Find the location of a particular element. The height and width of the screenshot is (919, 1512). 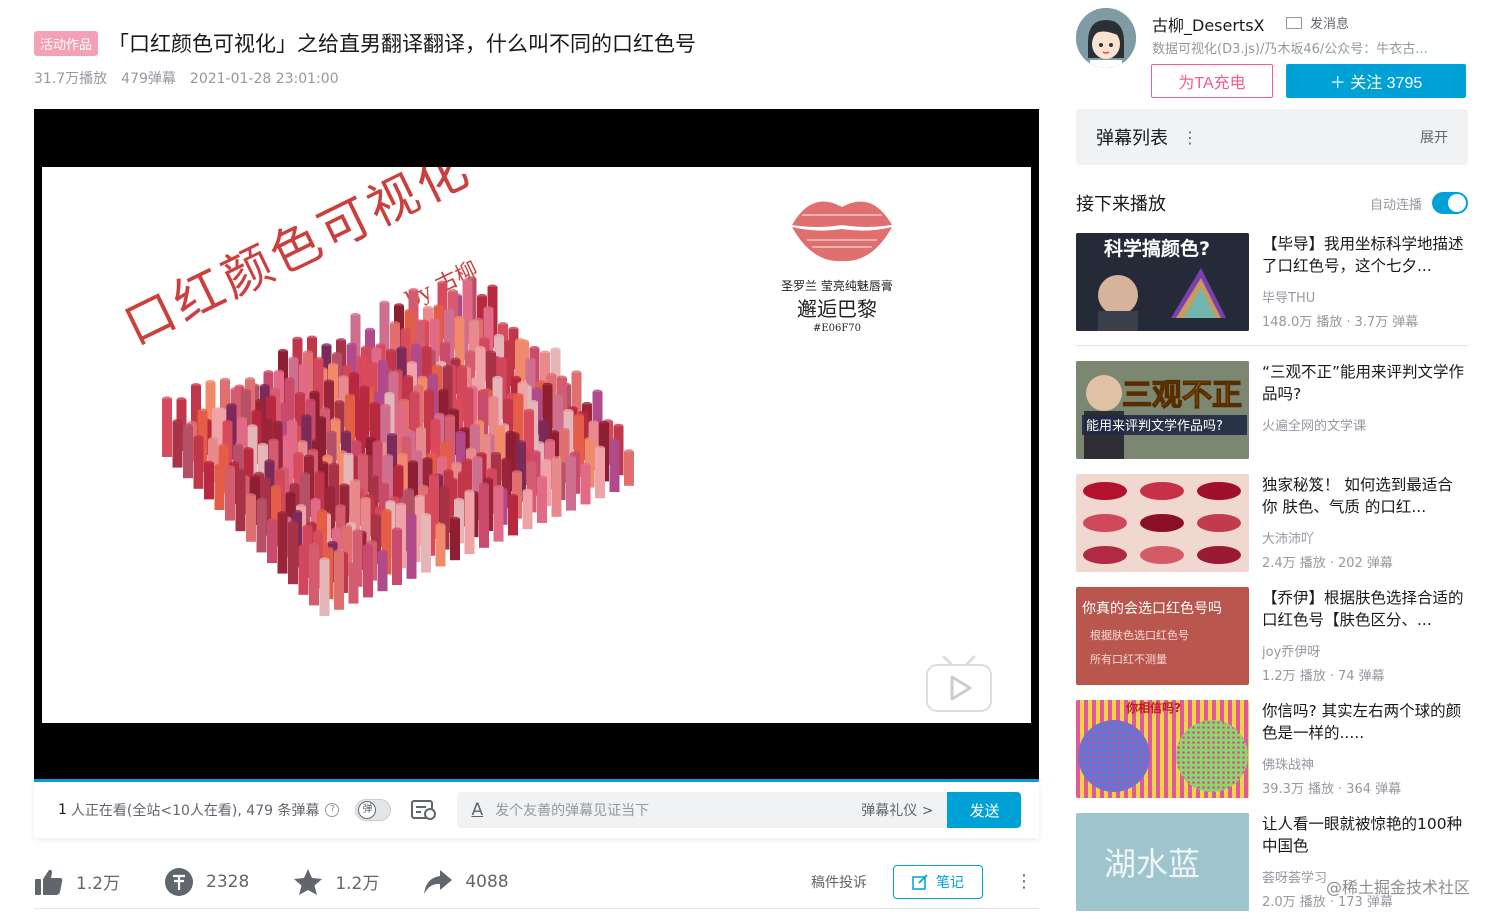

charge-button: 为TA充电 is located at coordinates (1212, 81).